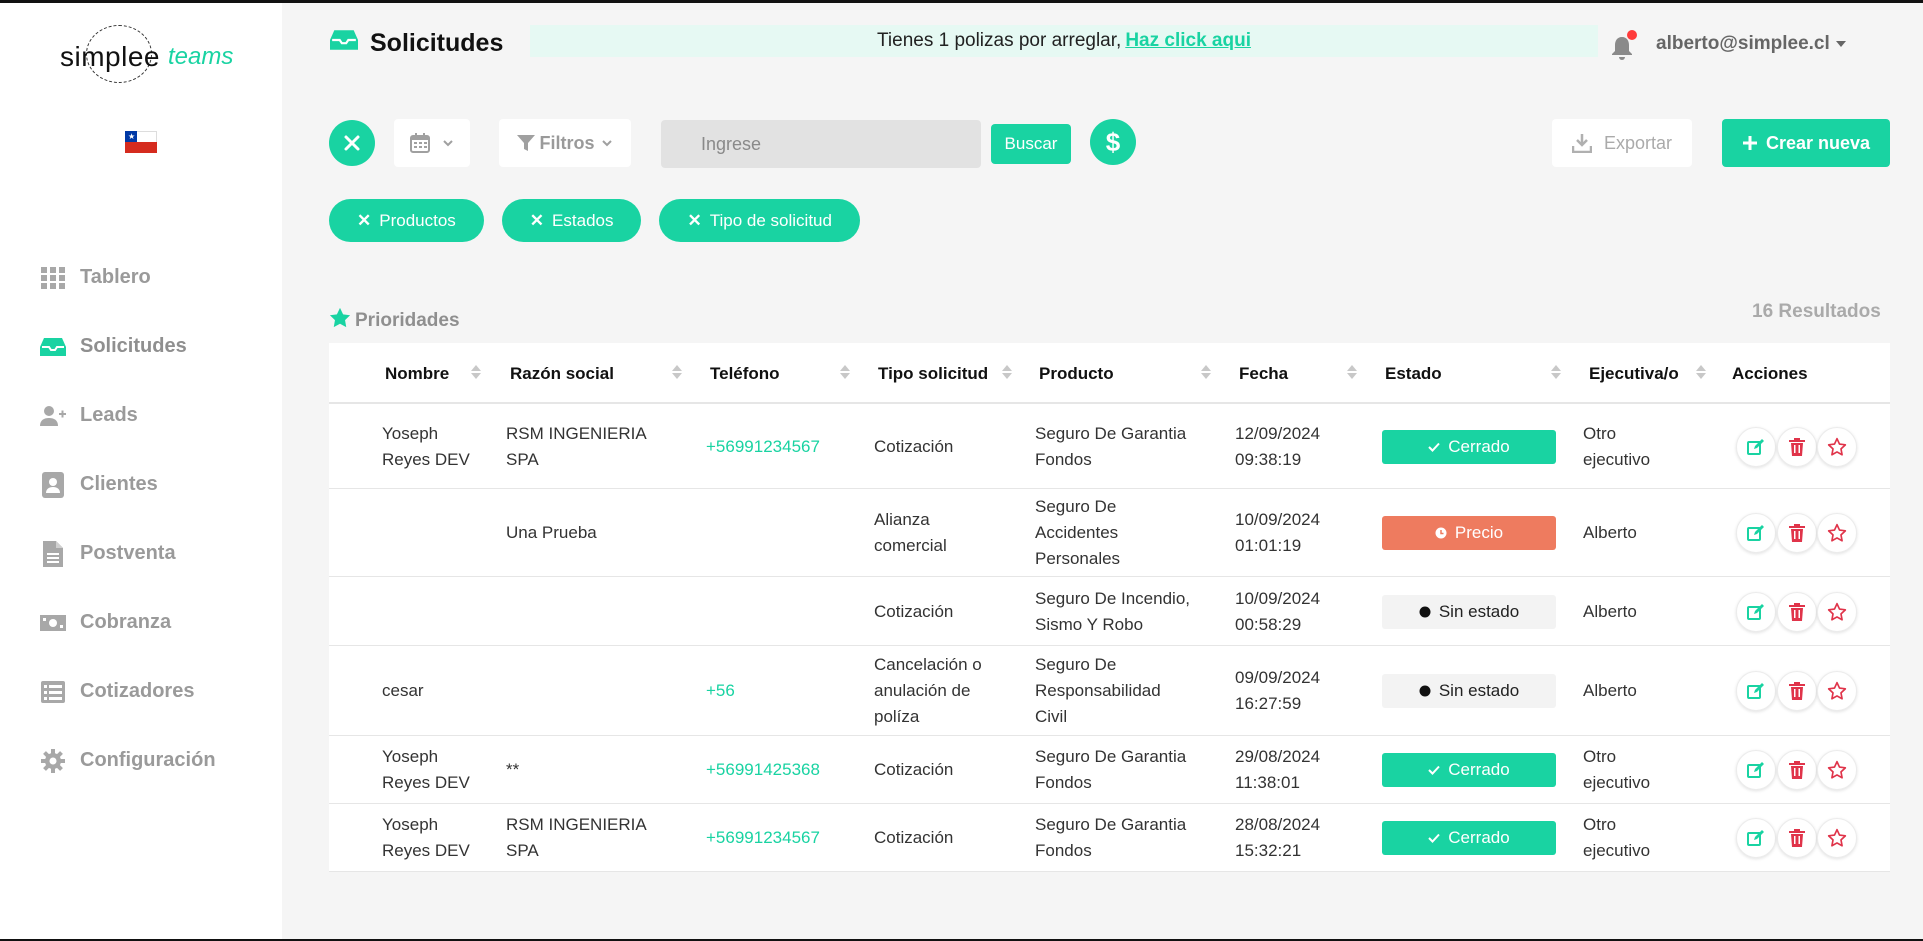 This screenshot has width=1923, height=941. Describe the element at coordinates (821, 144) in the screenshot. I see `search-input` at that location.